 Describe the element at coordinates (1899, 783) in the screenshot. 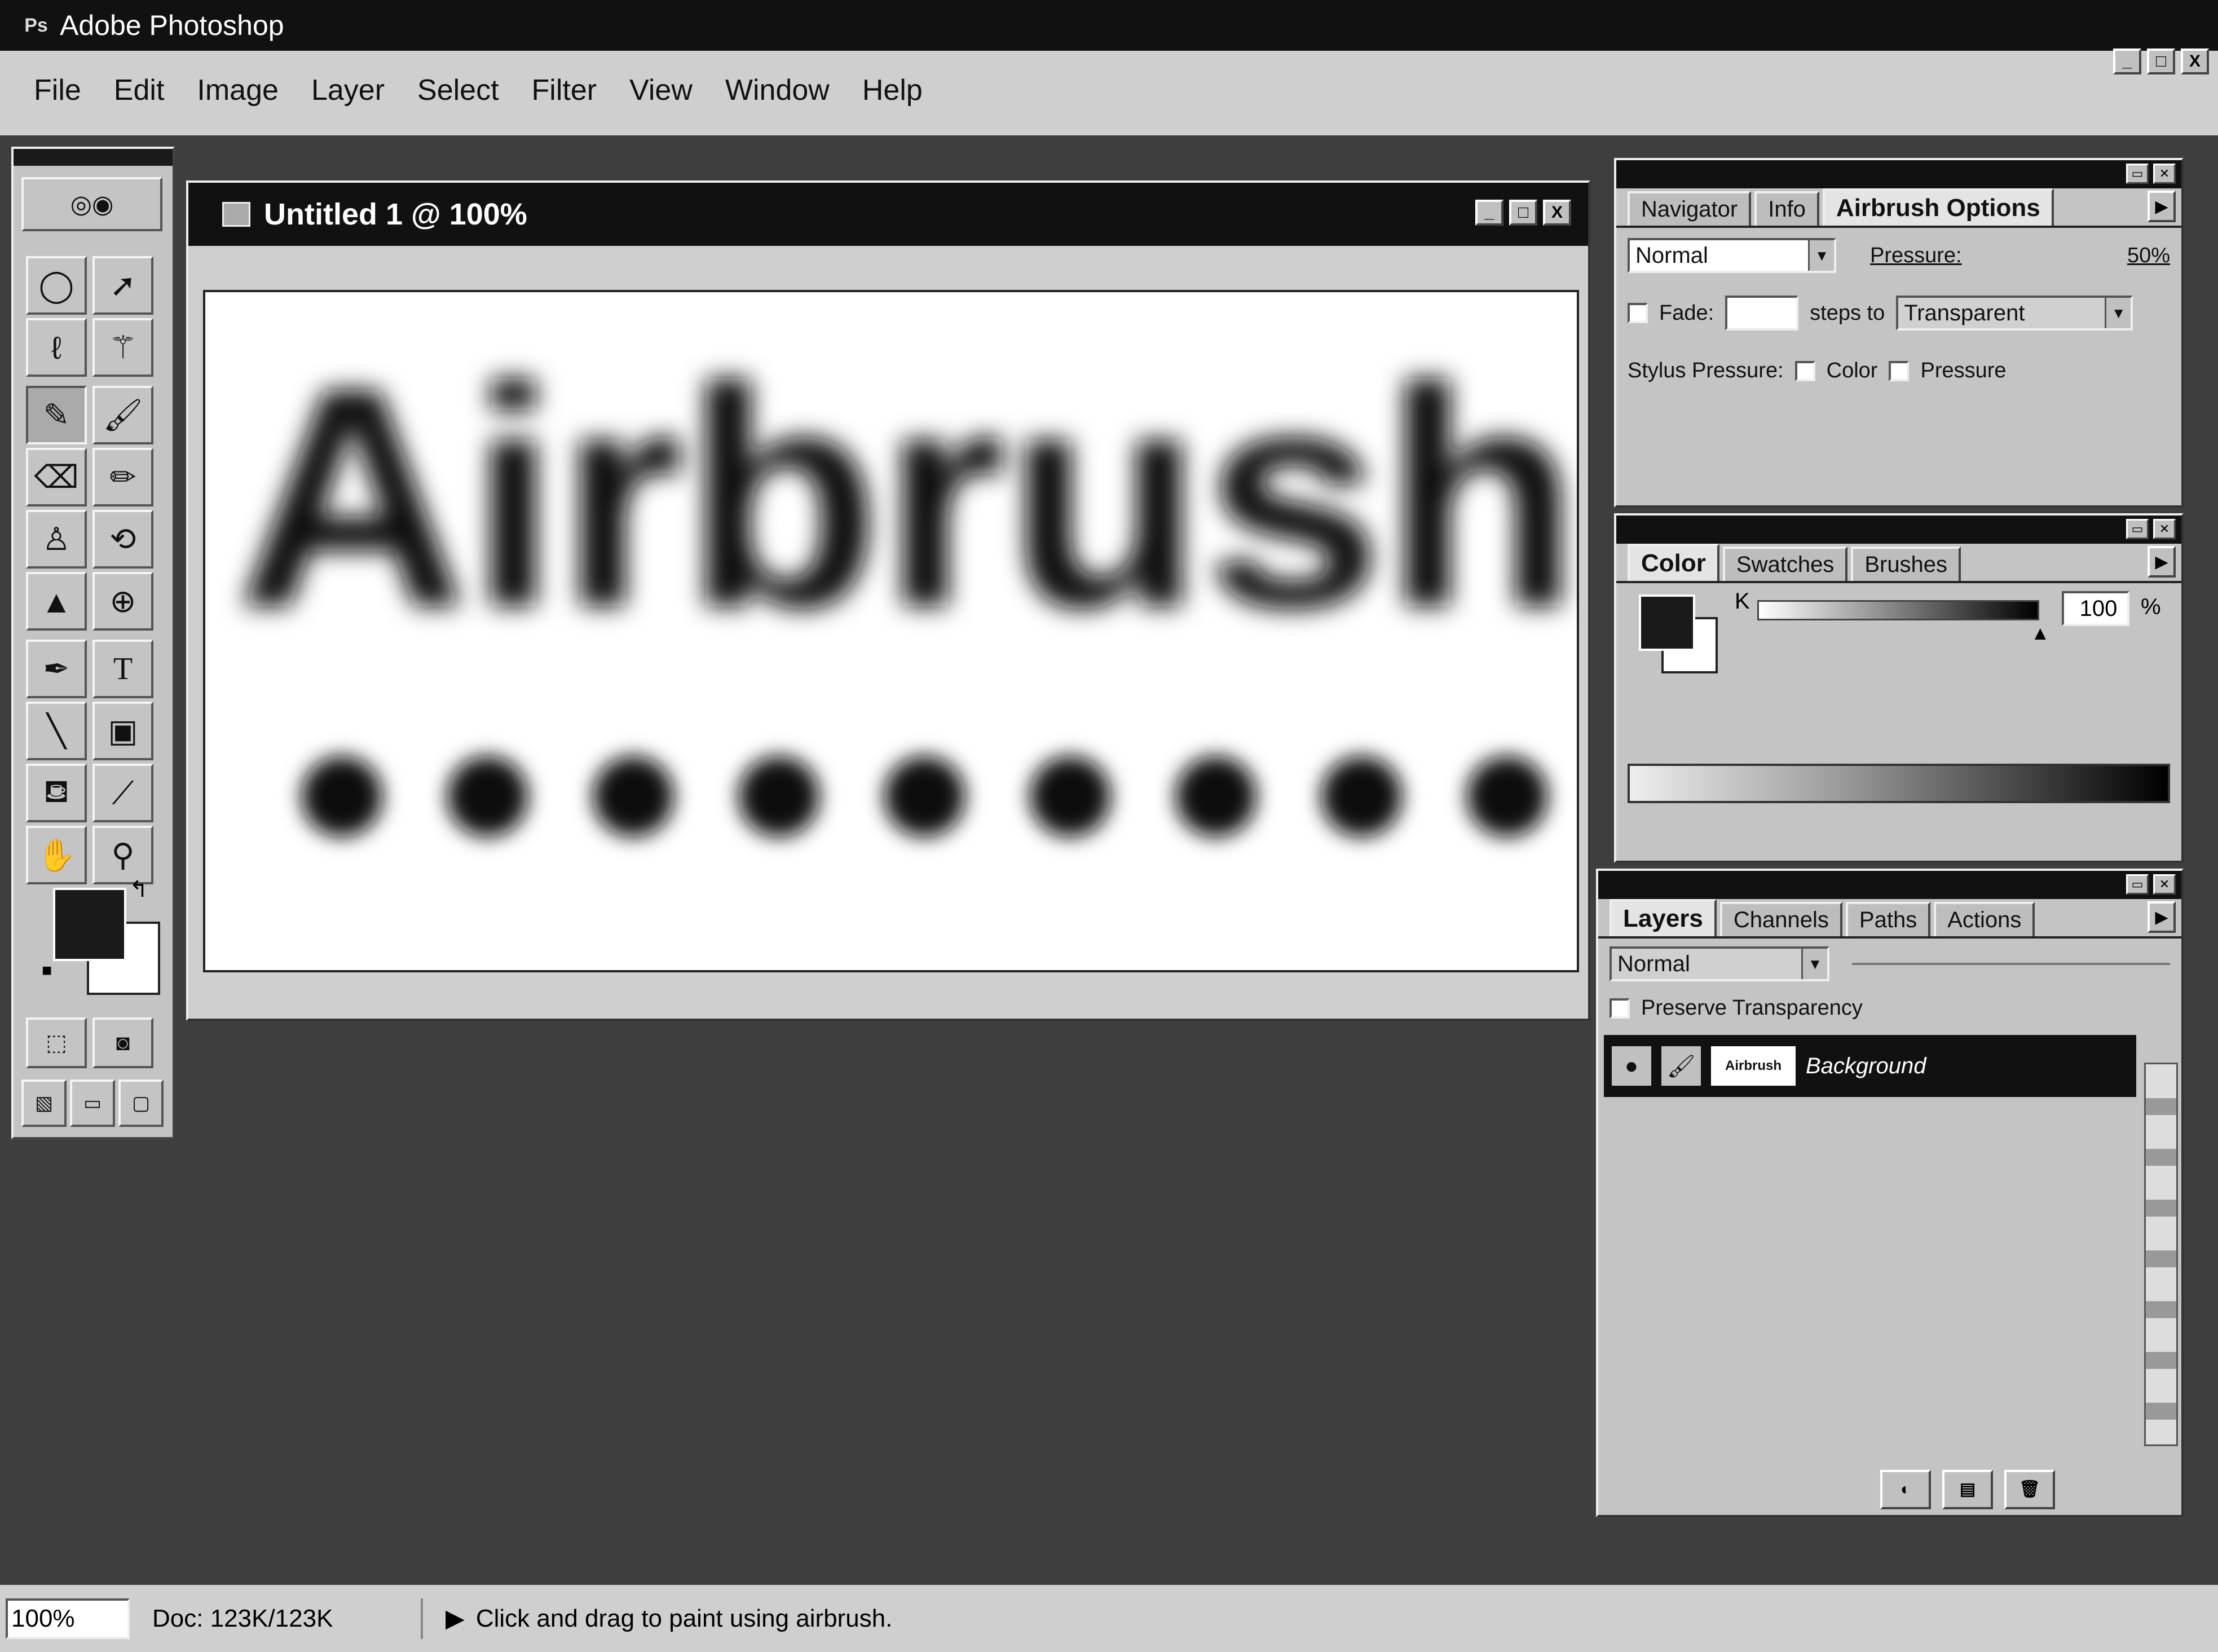

I see `color-ramp` at that location.